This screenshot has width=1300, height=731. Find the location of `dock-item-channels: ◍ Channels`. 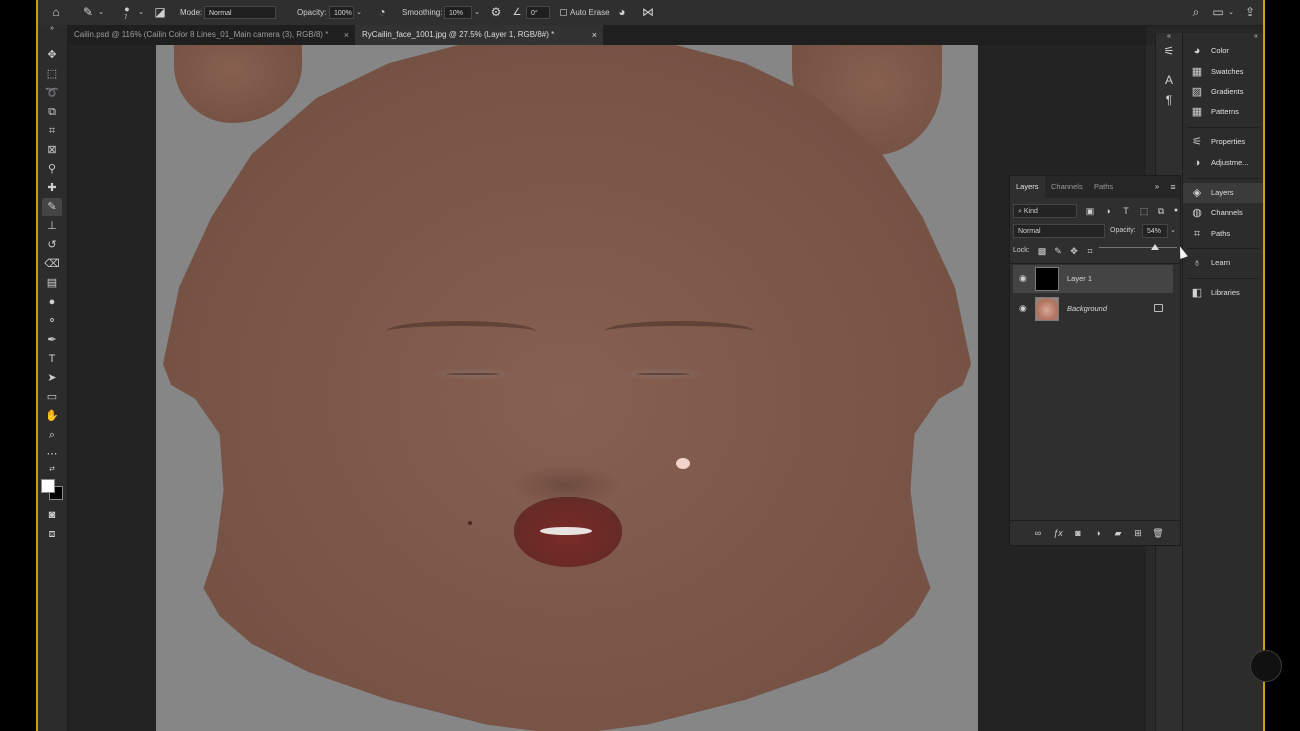

dock-item-channels: ◍ Channels is located at coordinates (1223, 213).